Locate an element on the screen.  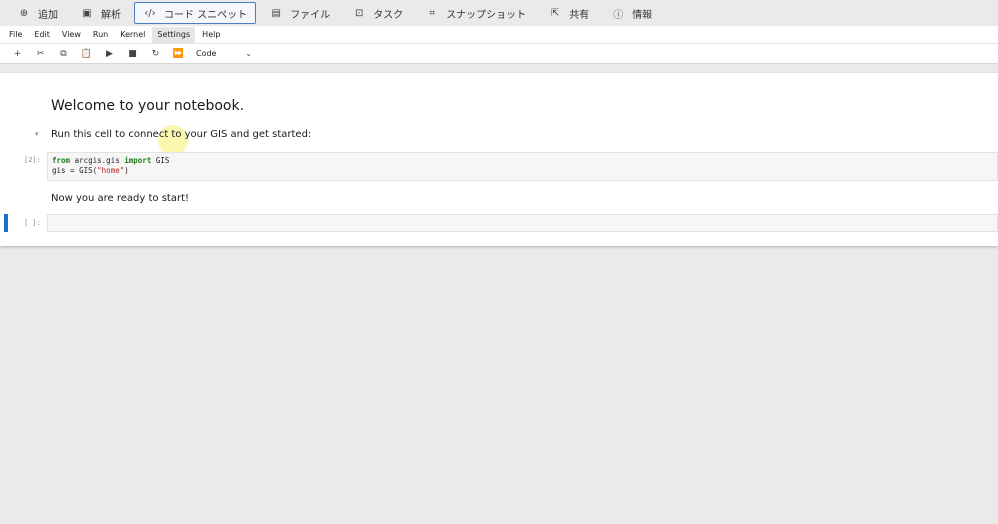
restart-icon: ↻ is located at coordinates (155, 54).